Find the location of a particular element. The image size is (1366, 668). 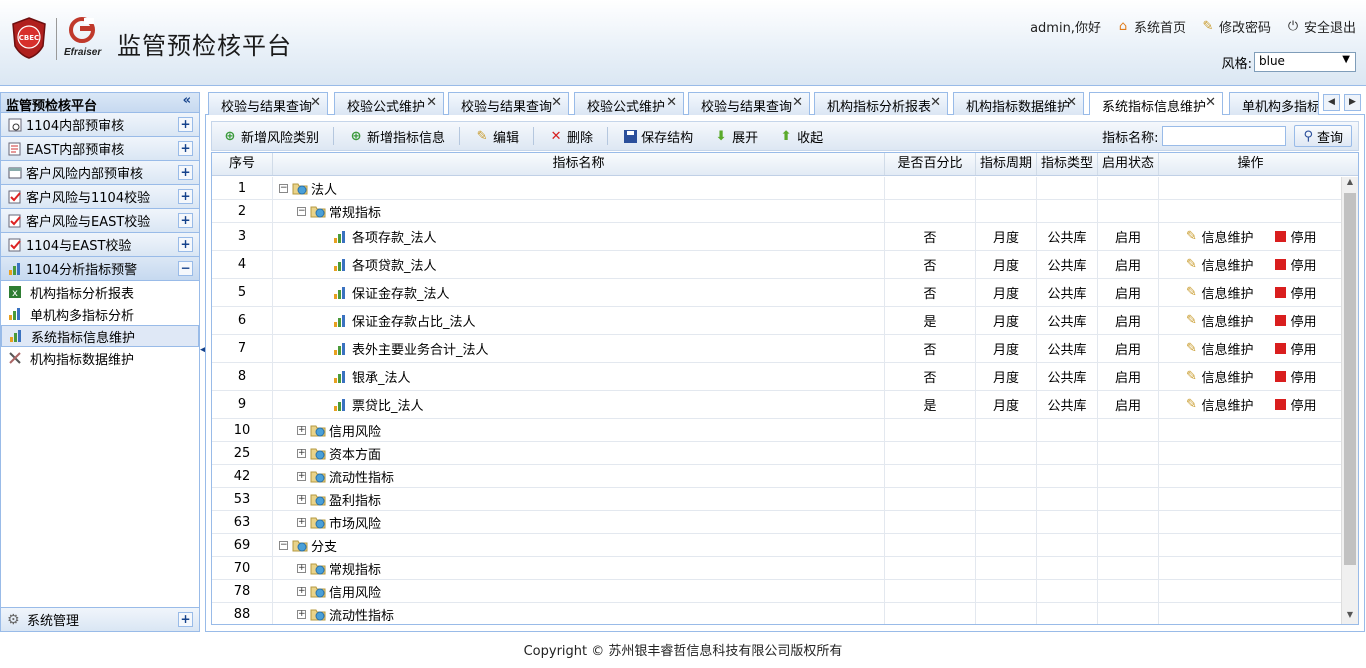

tab-check-result-query-1: 校验与结果查询 ✕ is located at coordinates (268, 103).